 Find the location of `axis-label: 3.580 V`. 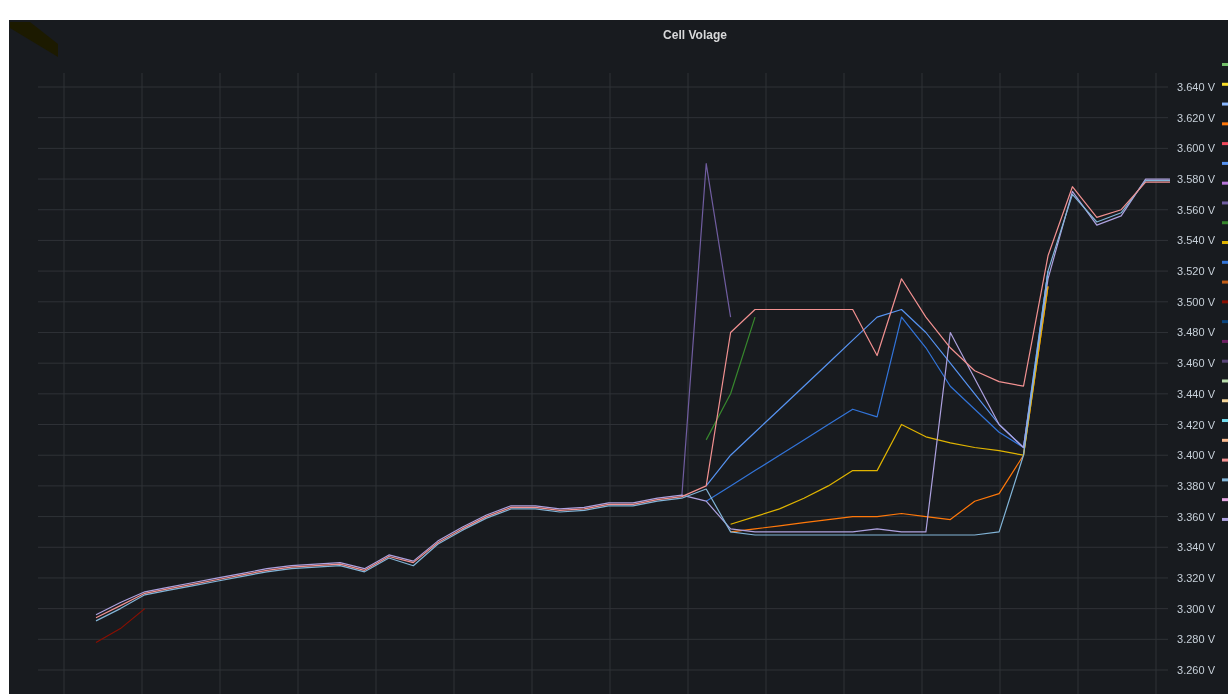

axis-label: 3.580 V is located at coordinates (1196, 179).